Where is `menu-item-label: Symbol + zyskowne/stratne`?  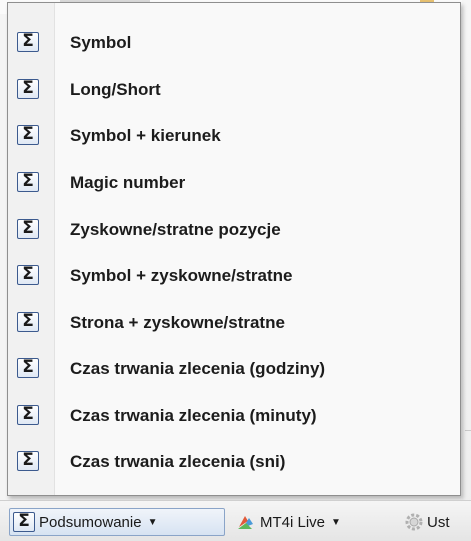
menu-item-label: Symbol + zyskowne/stratne is located at coordinates (181, 275).